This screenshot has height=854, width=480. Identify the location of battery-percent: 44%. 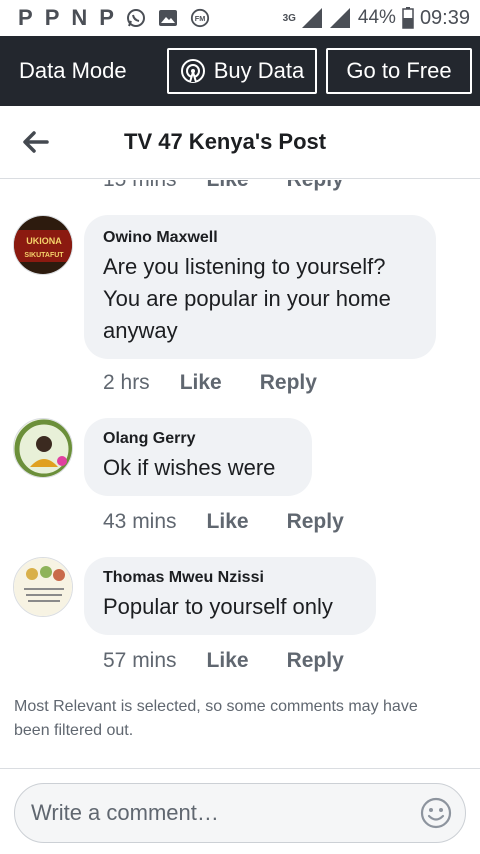
(376, 17).